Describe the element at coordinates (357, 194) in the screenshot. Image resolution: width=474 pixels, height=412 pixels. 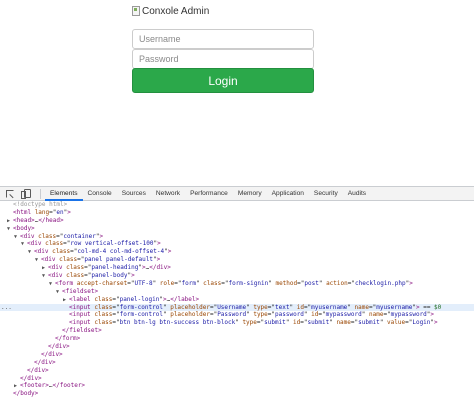
I see `tab-audits: Audits` at that location.